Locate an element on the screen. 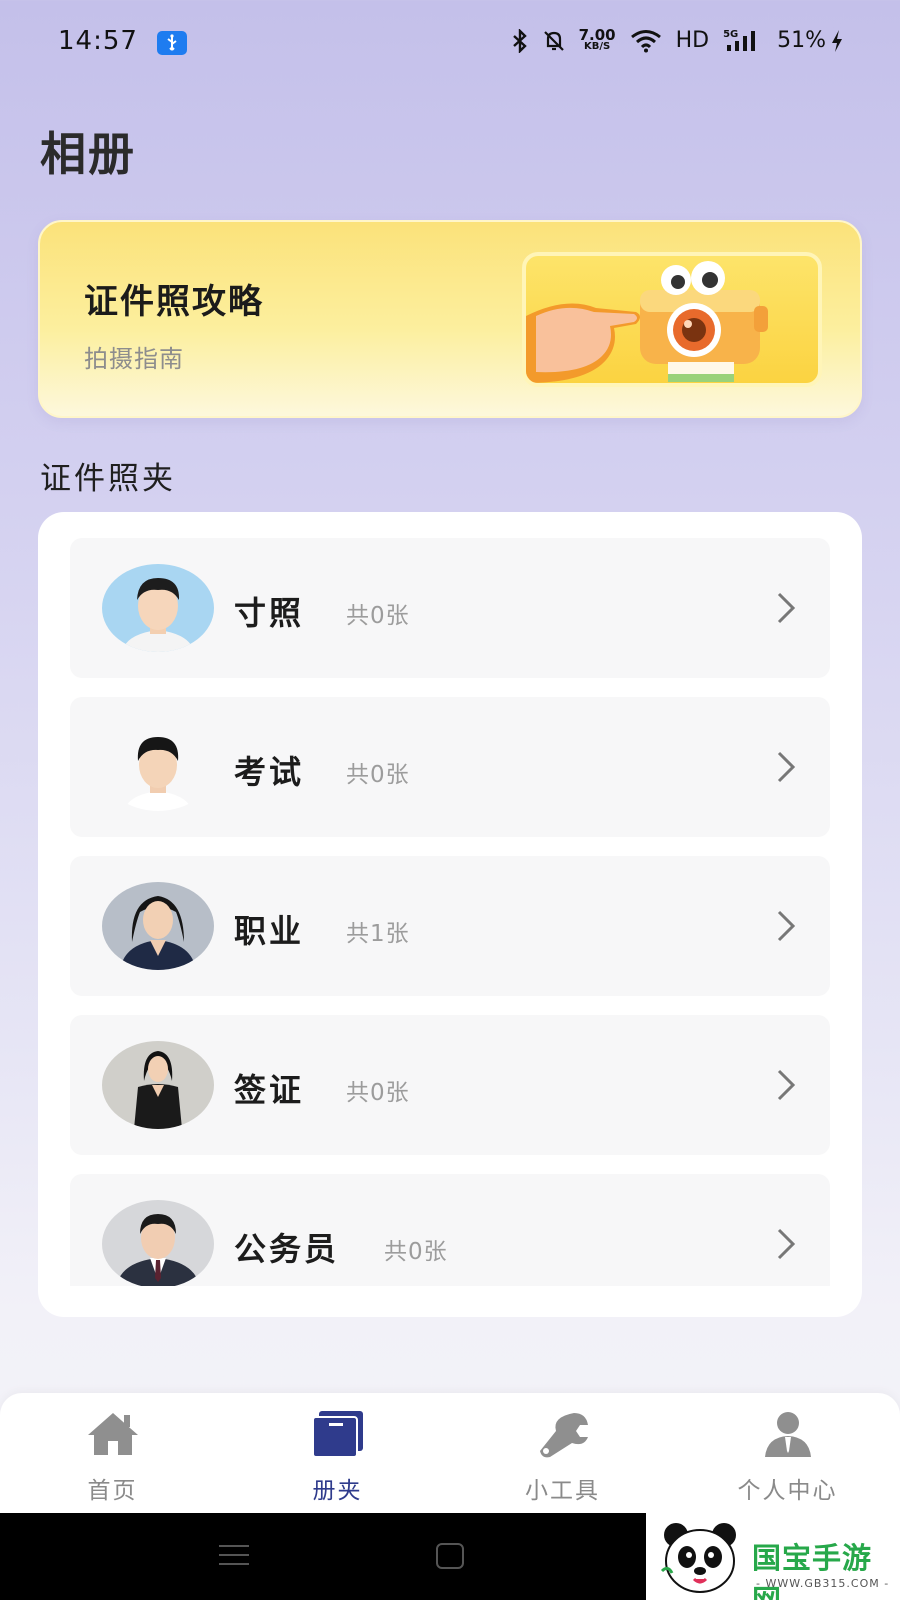 The height and width of the screenshot is (1600, 900). section-title: 证件照夹 is located at coordinates (108, 479).